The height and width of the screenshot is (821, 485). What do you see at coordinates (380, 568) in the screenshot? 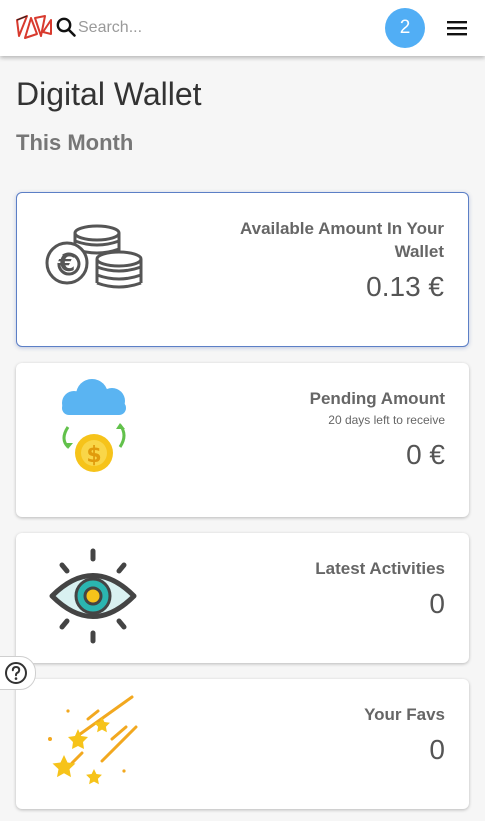
I see `card-title: Latest Activities` at bounding box center [380, 568].